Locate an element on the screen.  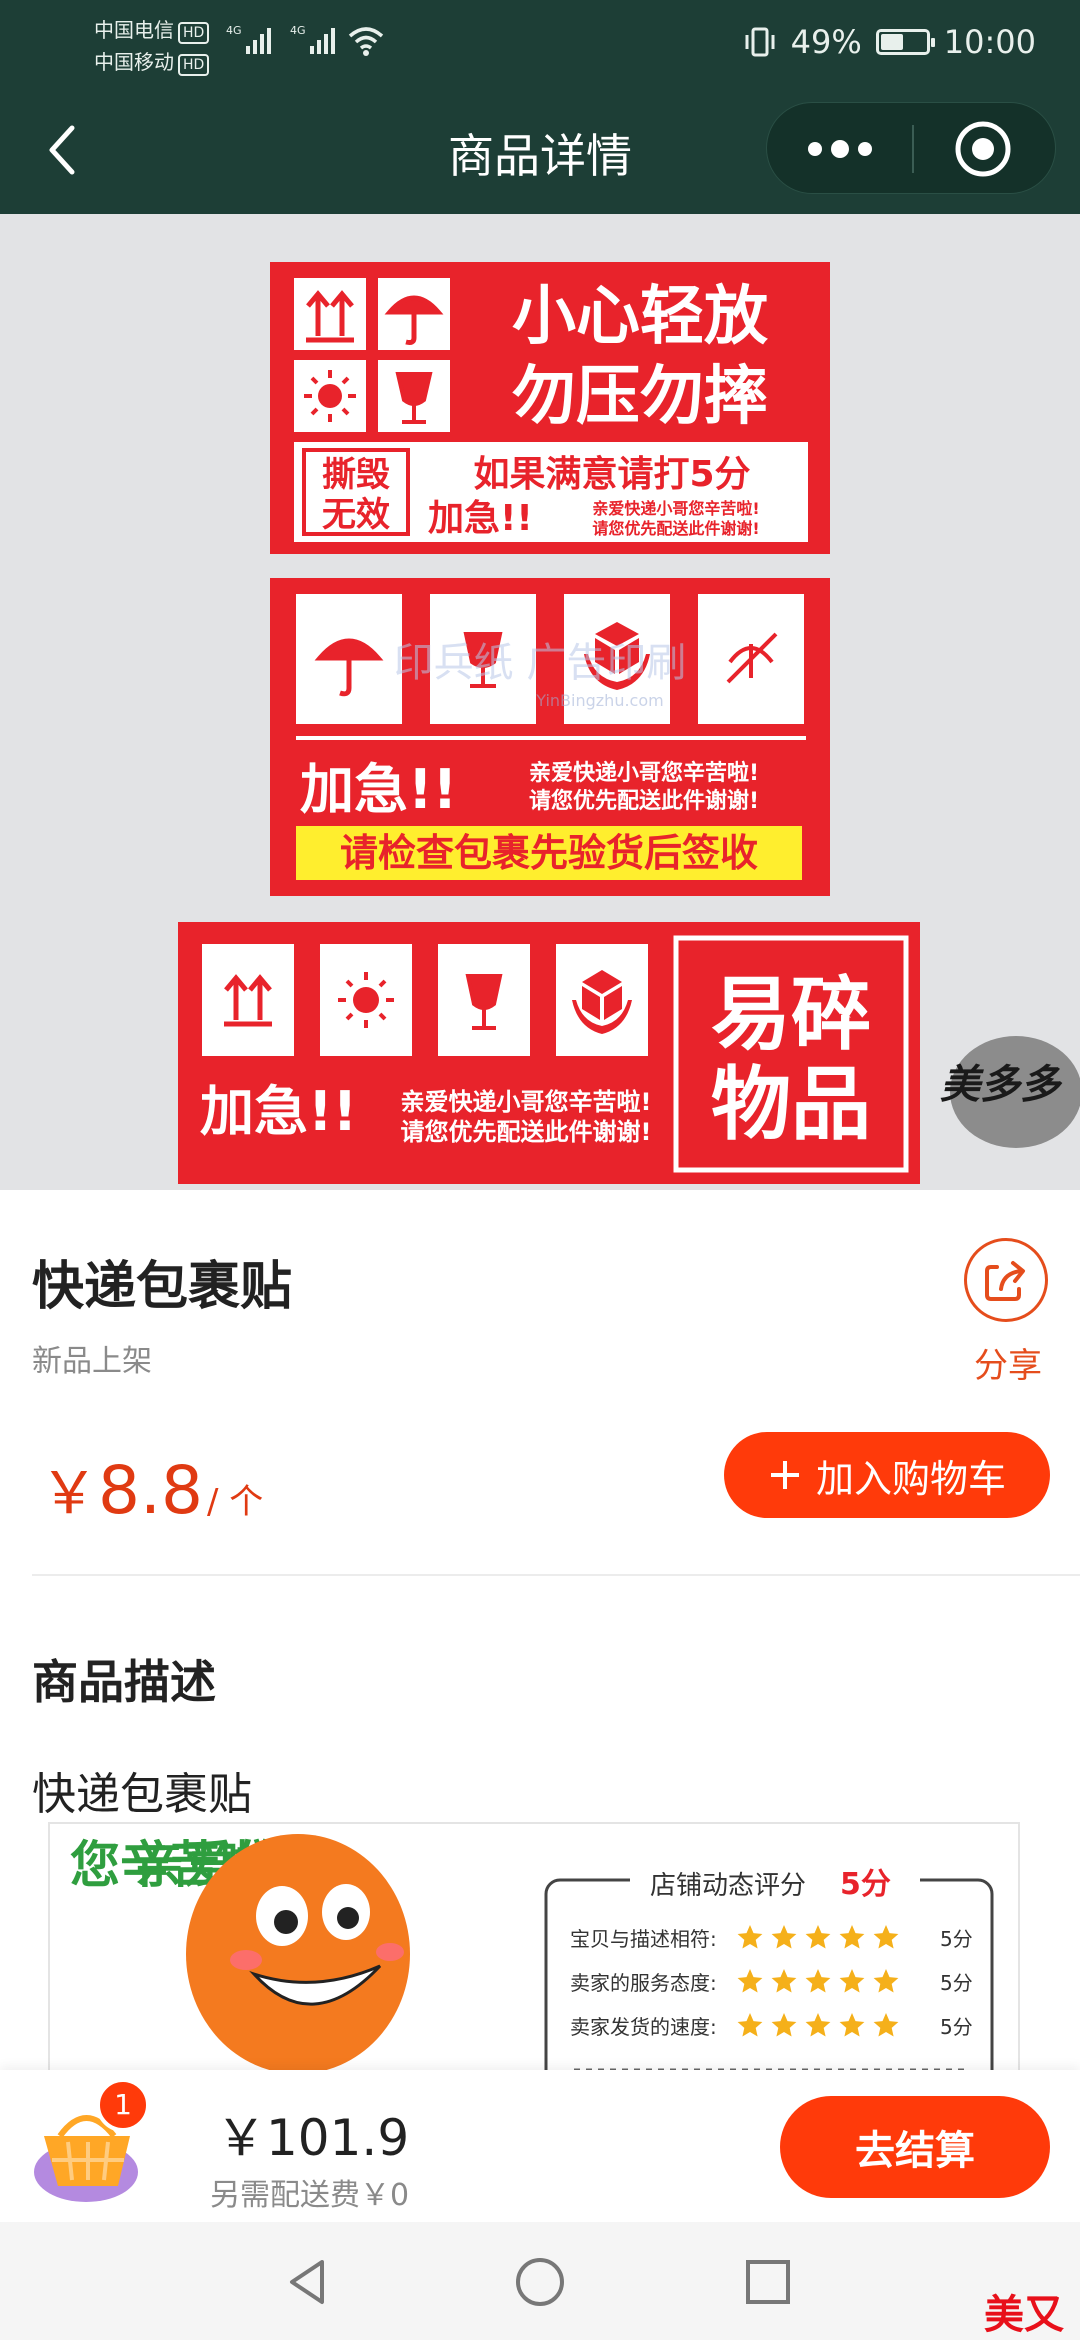
add-to-cart-label: 加入购物车 is located at coordinates (910, 1478).